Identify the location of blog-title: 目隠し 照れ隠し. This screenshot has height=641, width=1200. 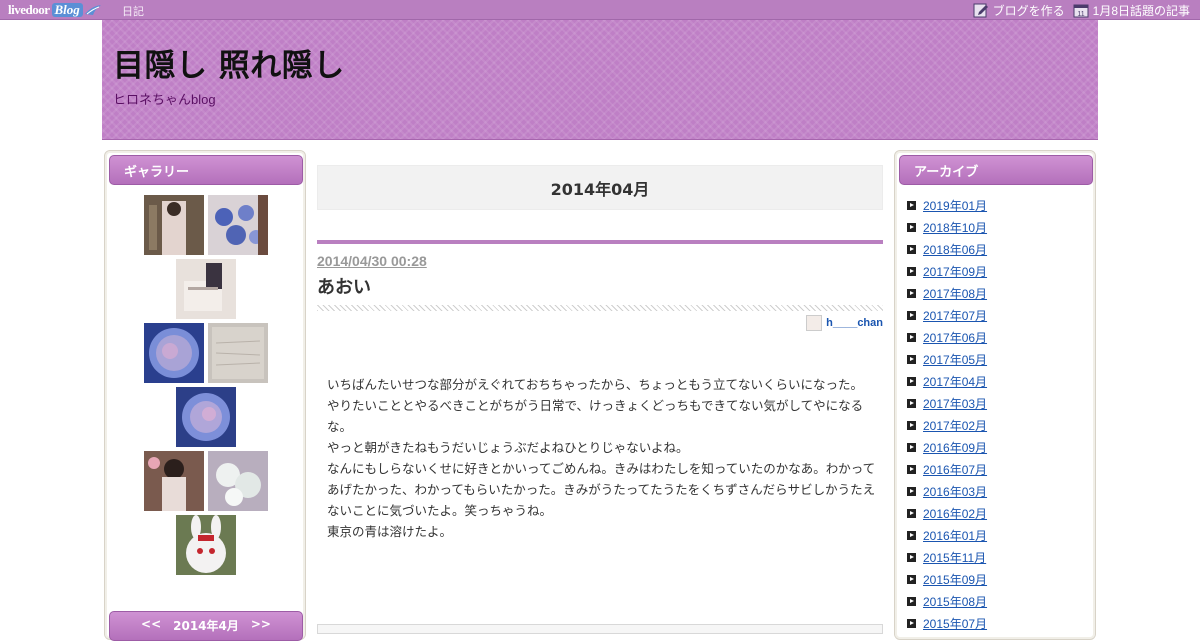
(229, 62).